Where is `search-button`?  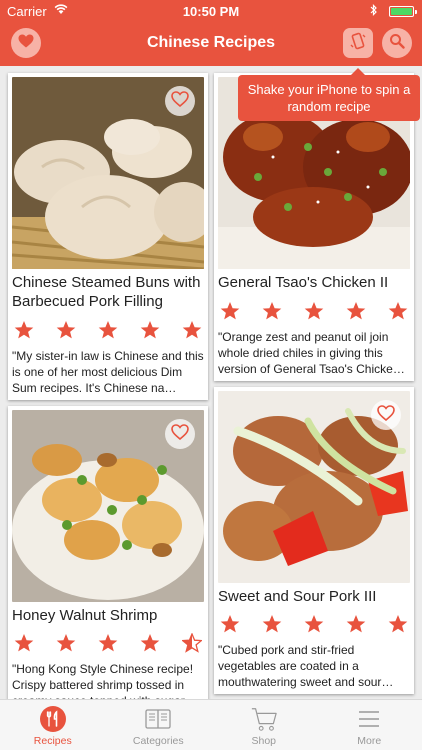
search-button is located at coordinates (397, 43).